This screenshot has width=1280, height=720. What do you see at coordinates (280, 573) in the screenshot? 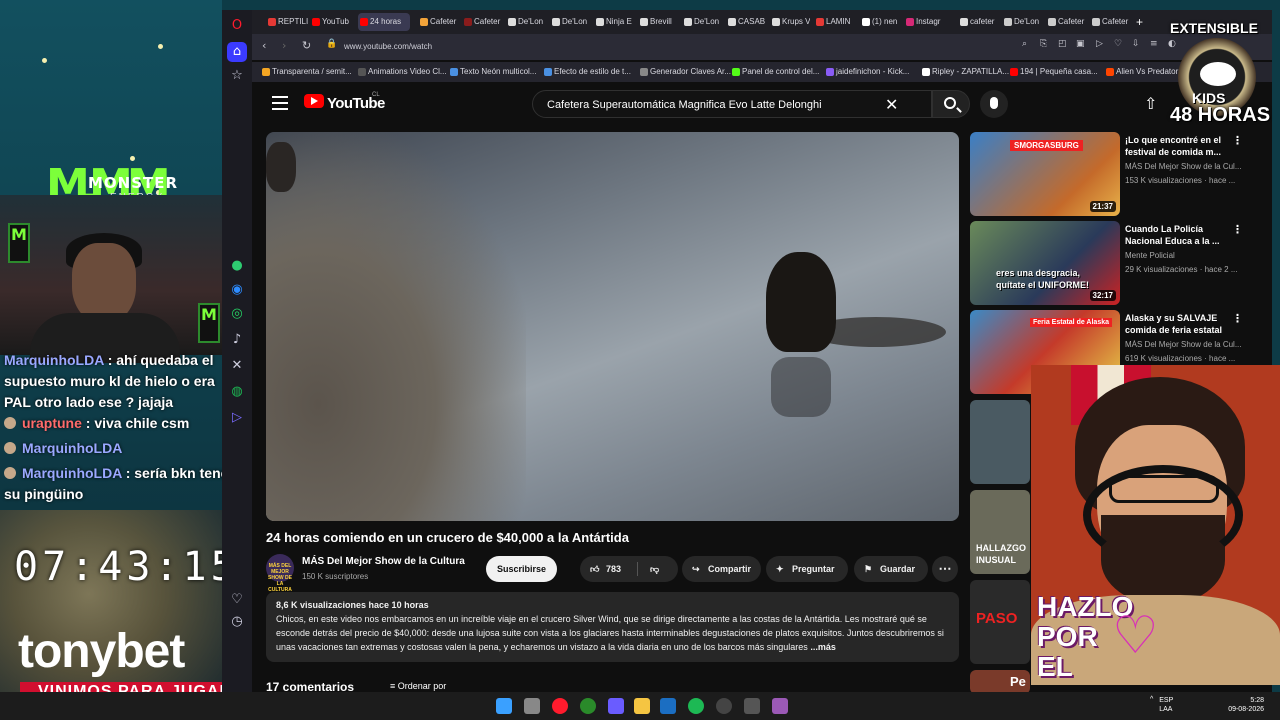
I see `channel-avatar: MÁS DEL MEJOR SHOW DE LA CULTURA` at bounding box center [280, 573].